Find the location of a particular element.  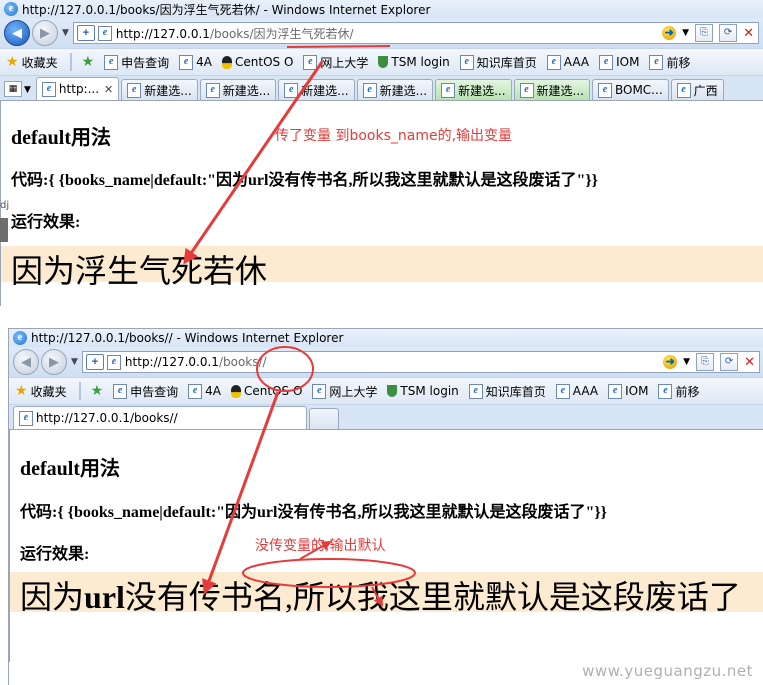

ie-logo-icon: e is located at coordinates (20, 338).